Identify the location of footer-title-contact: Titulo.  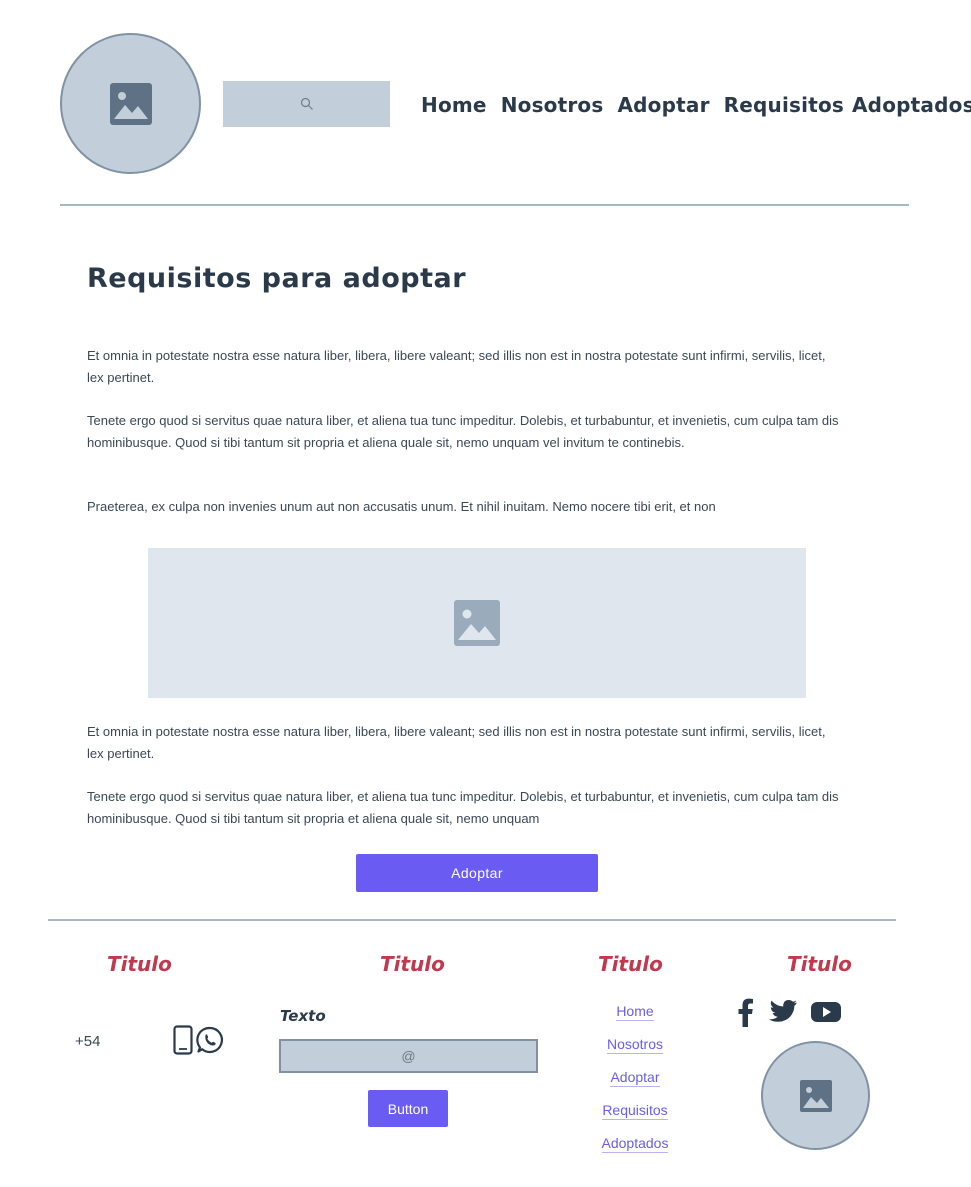
(139, 964).